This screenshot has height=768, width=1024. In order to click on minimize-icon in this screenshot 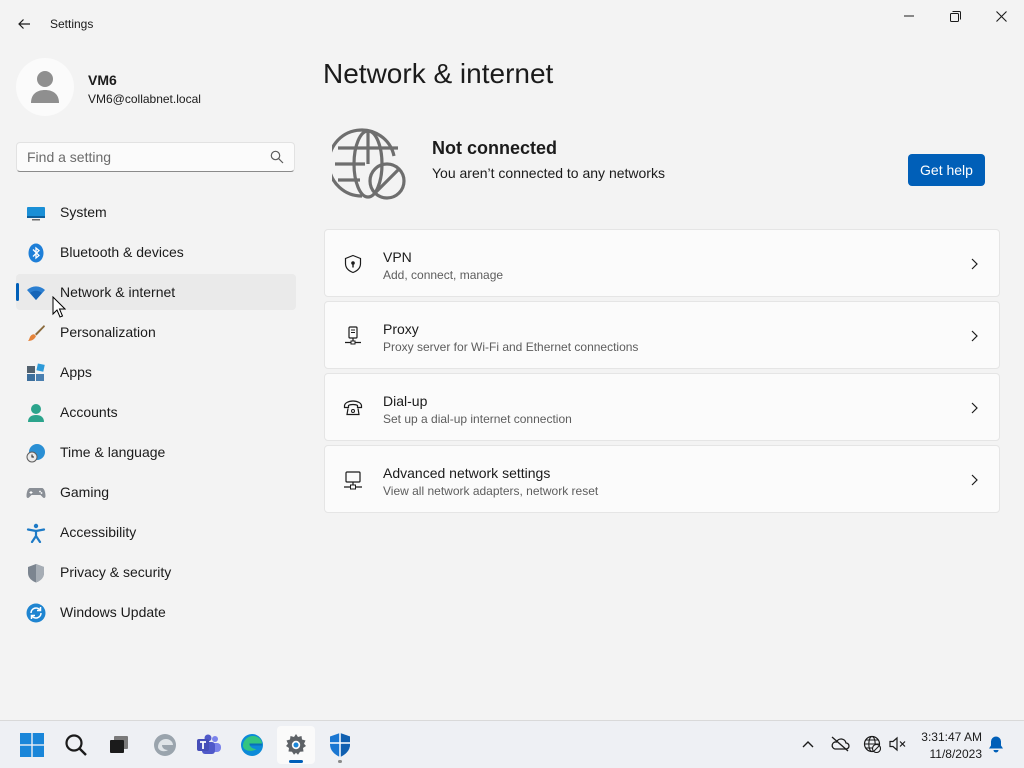, I will do `click(909, 16)`.